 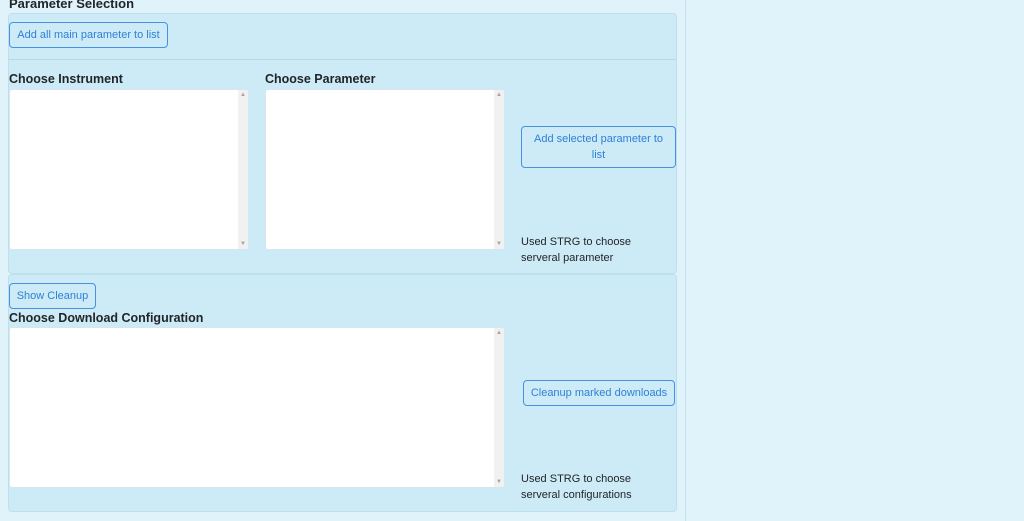 What do you see at coordinates (499, 407) in the screenshot?
I see `configuration-scrollbar: ▲ ▼` at bounding box center [499, 407].